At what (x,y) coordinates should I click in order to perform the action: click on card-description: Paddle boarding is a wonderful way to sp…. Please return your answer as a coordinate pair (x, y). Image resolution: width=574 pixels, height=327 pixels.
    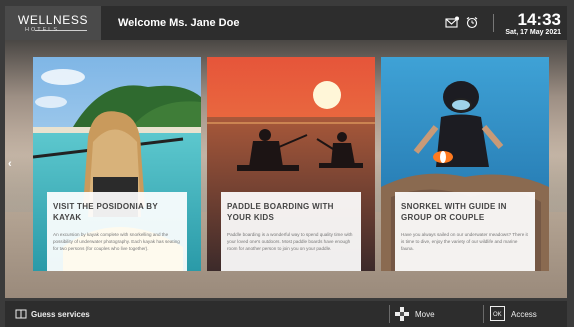
    Looking at the image, I should click on (290, 241).